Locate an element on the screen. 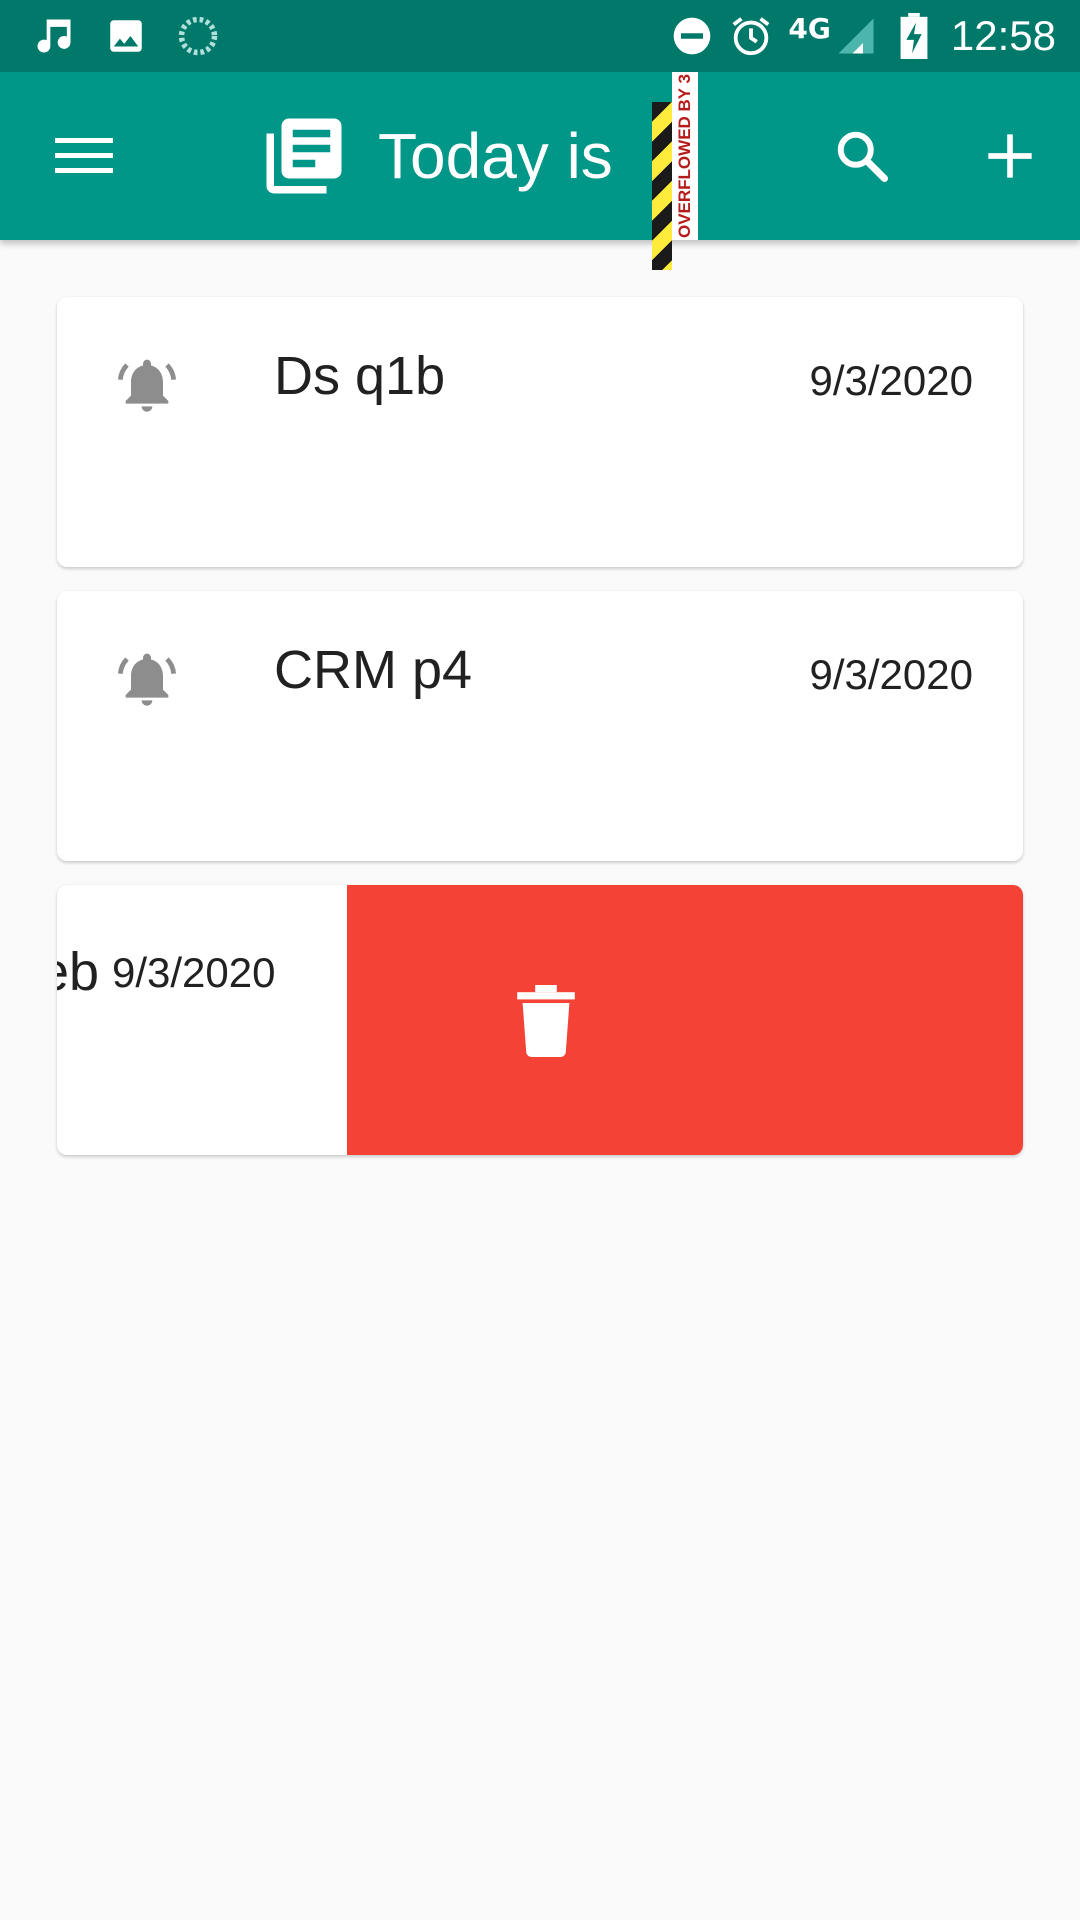 The height and width of the screenshot is (1920, 1080). network-type: 4G is located at coordinates (809, 36).